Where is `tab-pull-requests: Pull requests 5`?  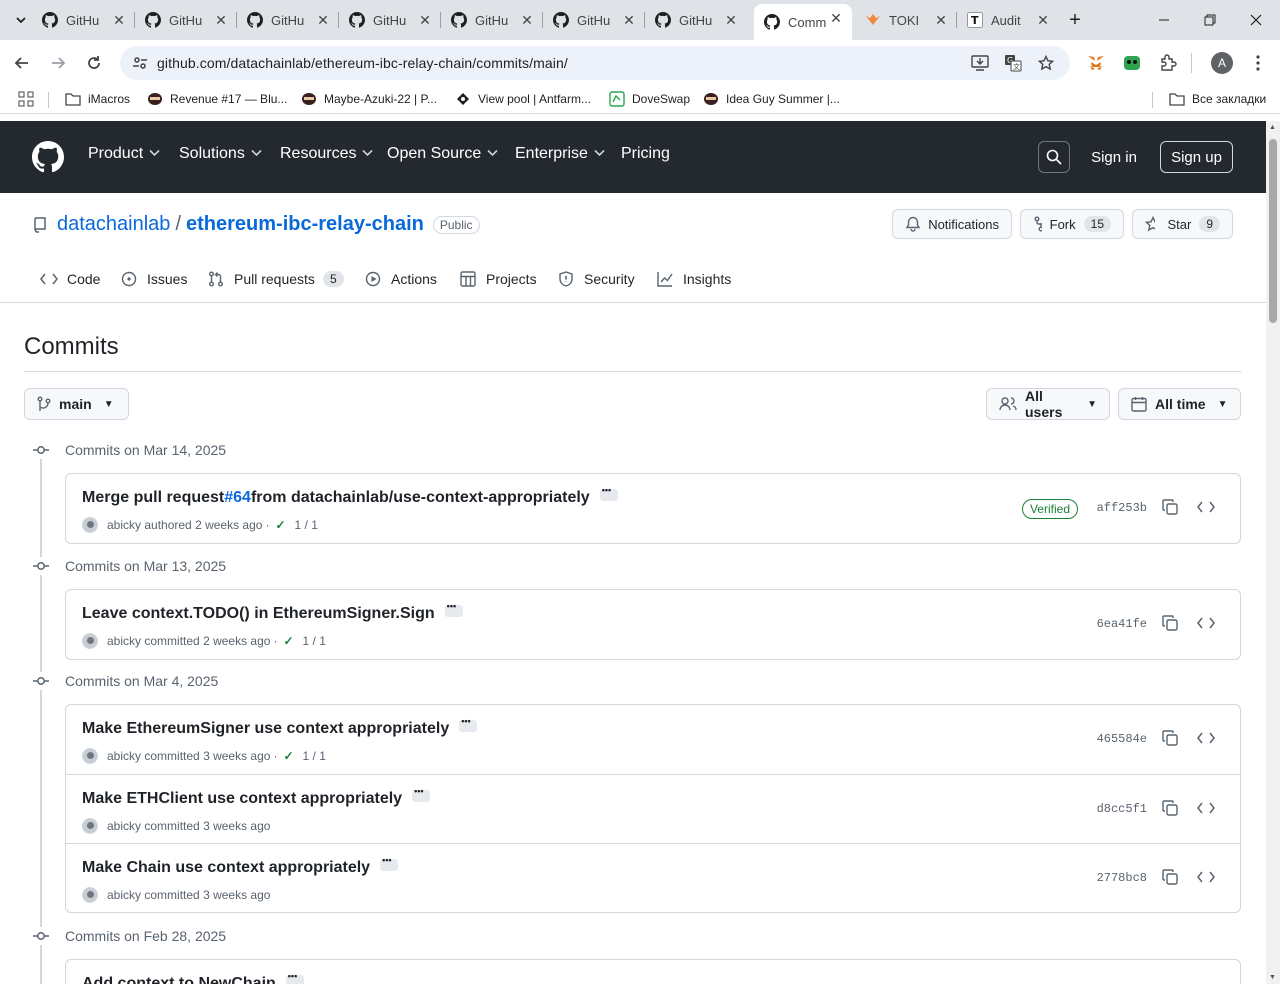
tab-pull-requests: Pull requests 5 is located at coordinates (275, 279).